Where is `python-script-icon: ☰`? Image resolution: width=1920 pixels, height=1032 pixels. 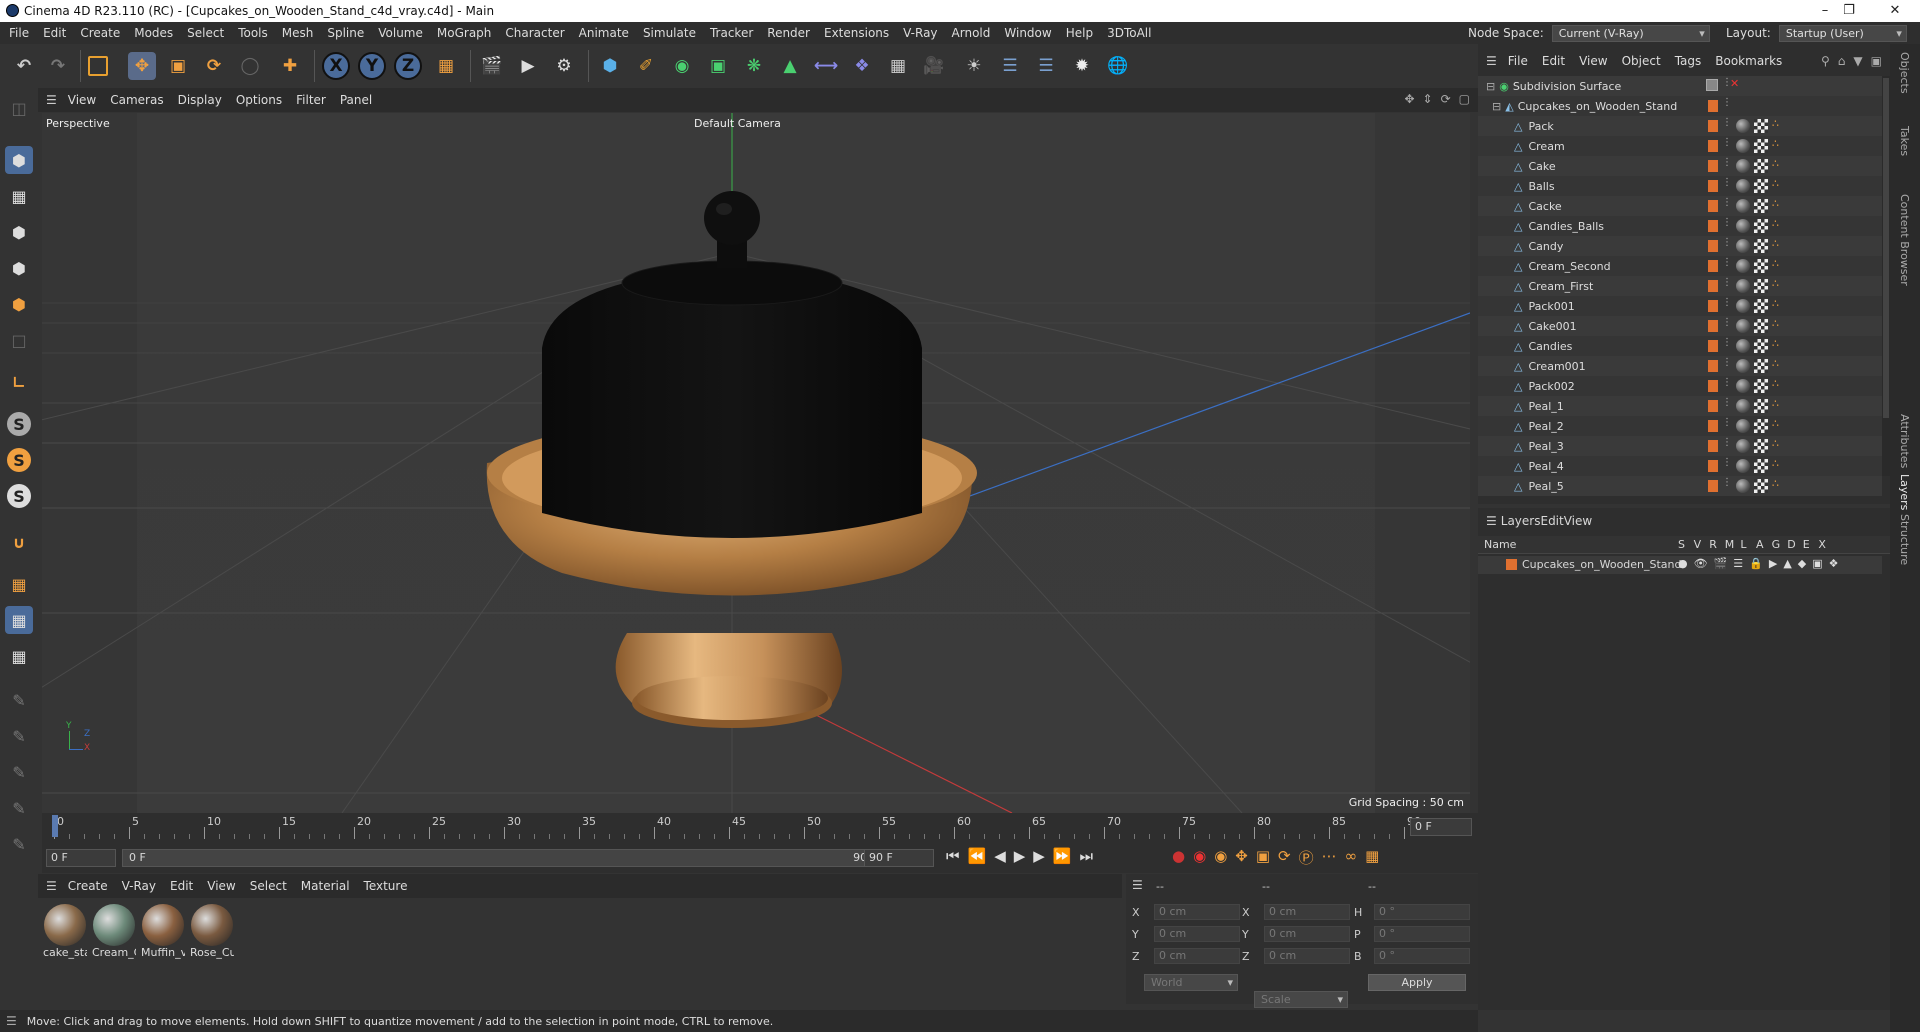 python-script-icon: ☰ is located at coordinates (1046, 66).